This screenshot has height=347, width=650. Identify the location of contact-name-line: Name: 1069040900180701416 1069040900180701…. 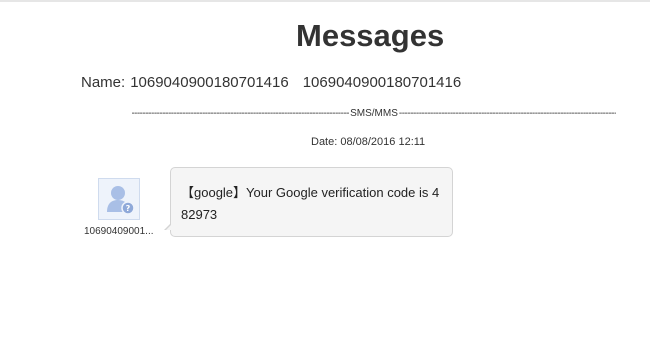
(271, 83).